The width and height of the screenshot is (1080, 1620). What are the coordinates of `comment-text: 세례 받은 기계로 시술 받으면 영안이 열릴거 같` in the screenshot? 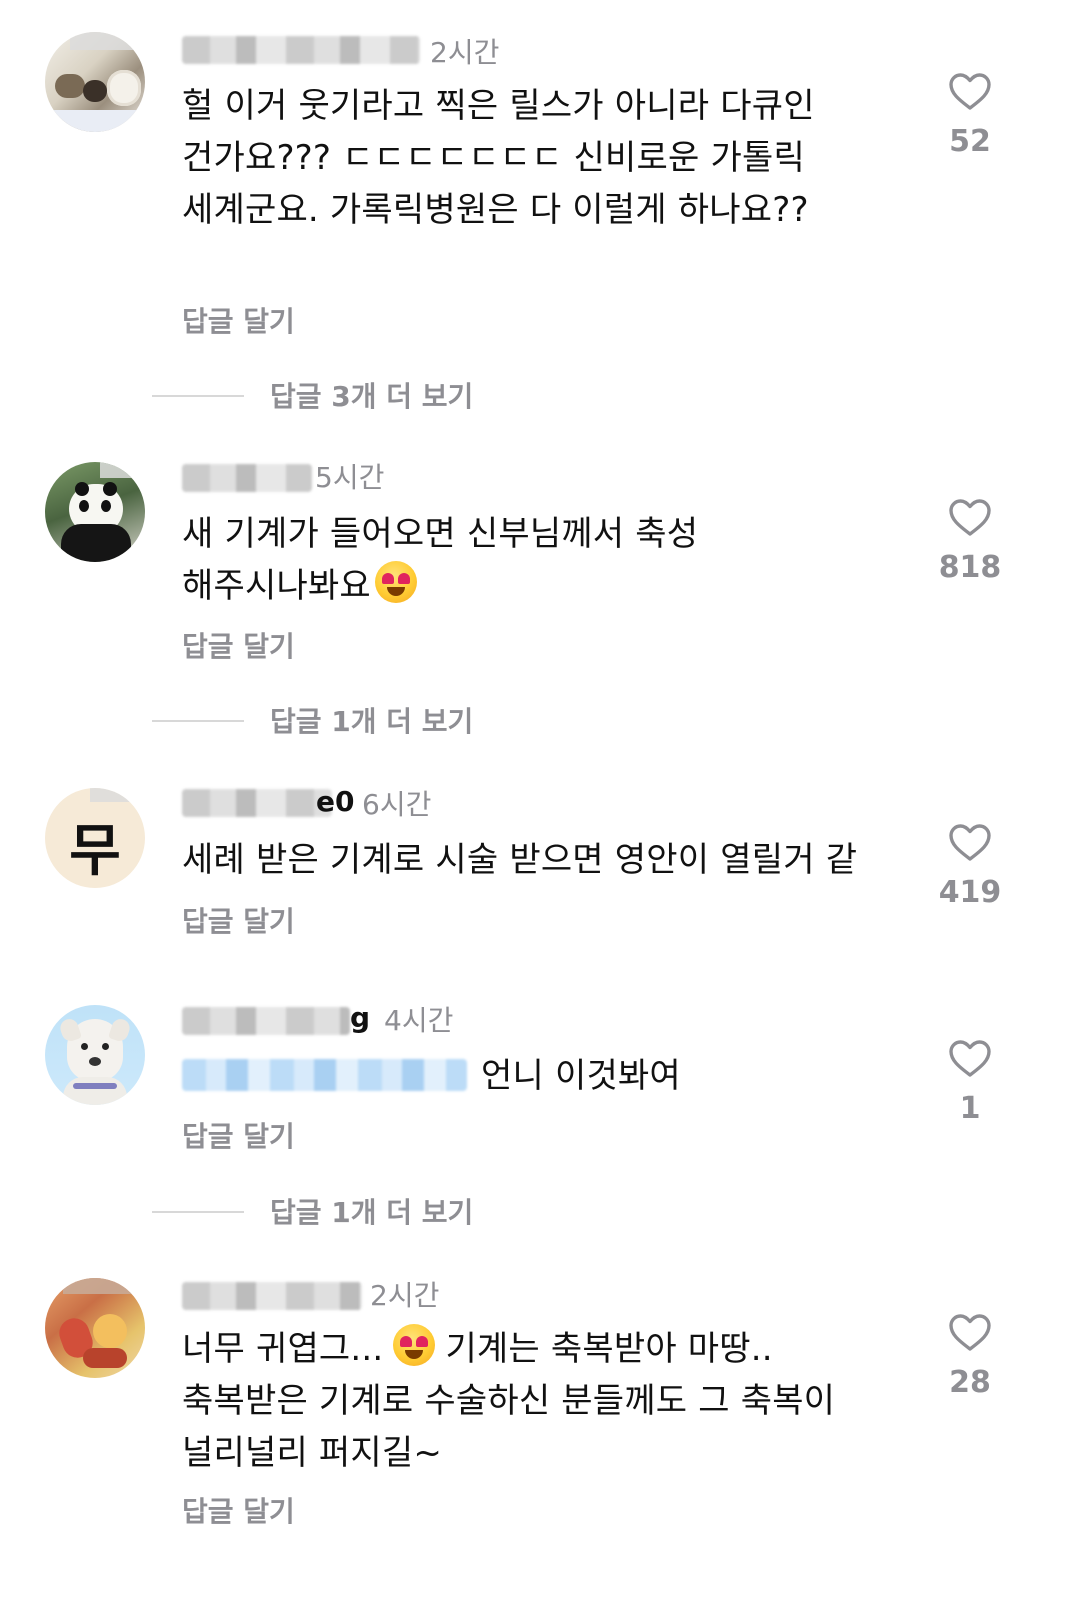 It's located at (520, 860).